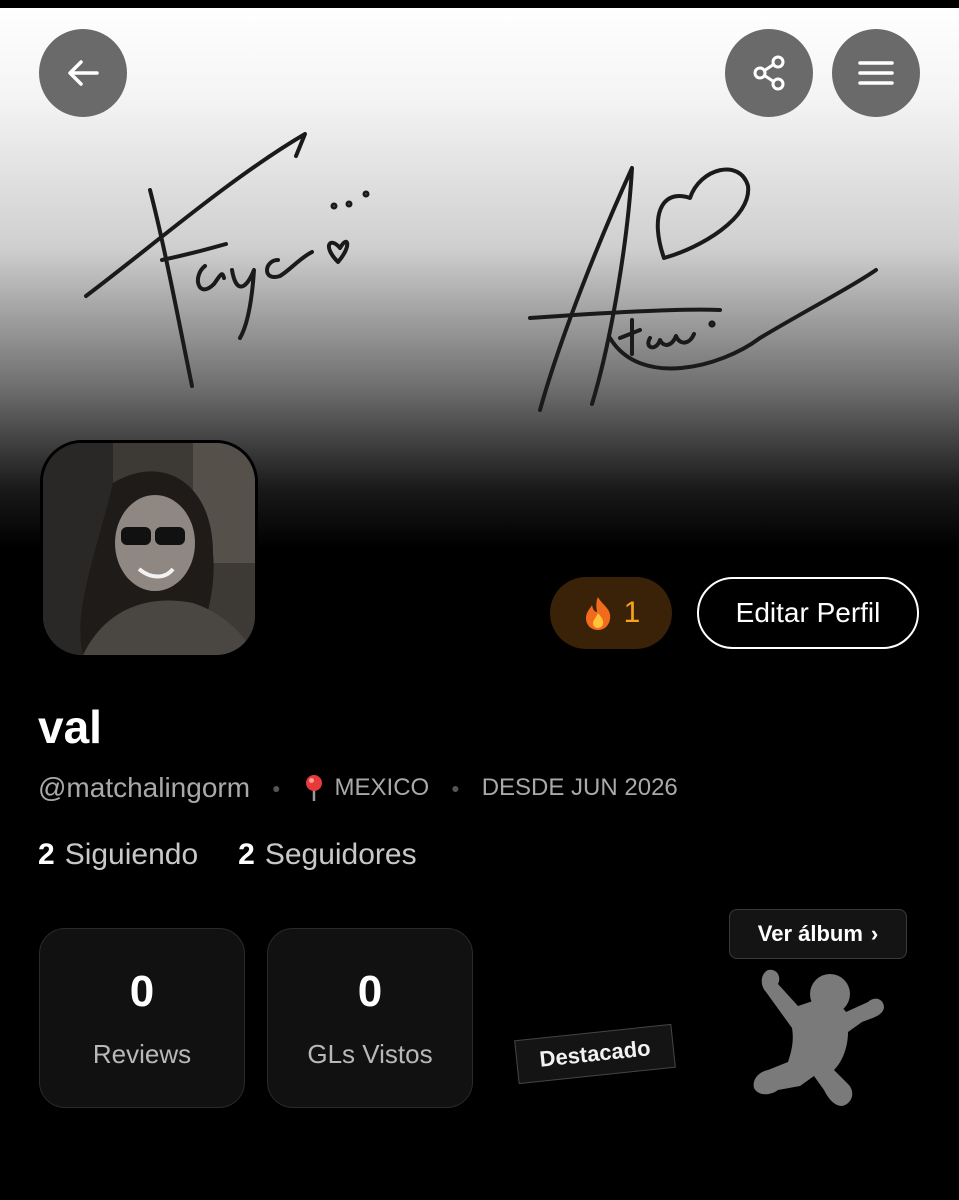 This screenshot has height=1200, width=959. I want to click on pin-icon, so click(313, 788).